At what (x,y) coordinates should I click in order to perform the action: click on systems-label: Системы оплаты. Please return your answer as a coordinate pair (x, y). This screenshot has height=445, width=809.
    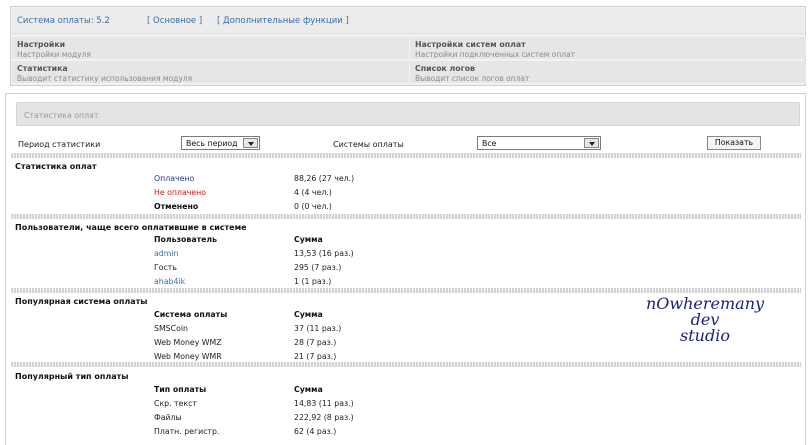
    Looking at the image, I should click on (368, 144).